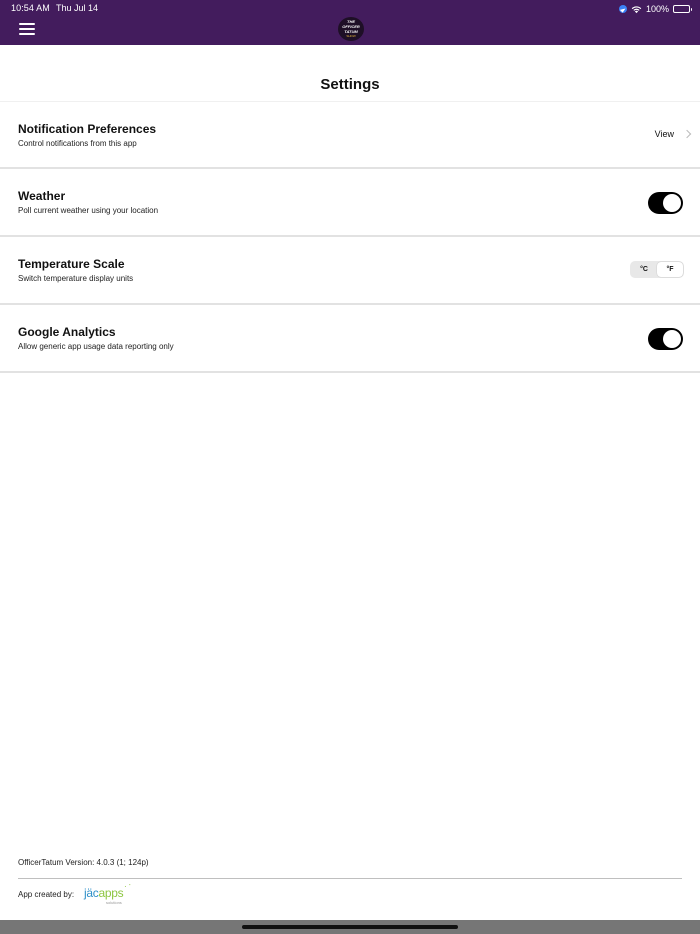 The image size is (700, 934). I want to click on status-date: Thu Jul 14, so click(77, 8).